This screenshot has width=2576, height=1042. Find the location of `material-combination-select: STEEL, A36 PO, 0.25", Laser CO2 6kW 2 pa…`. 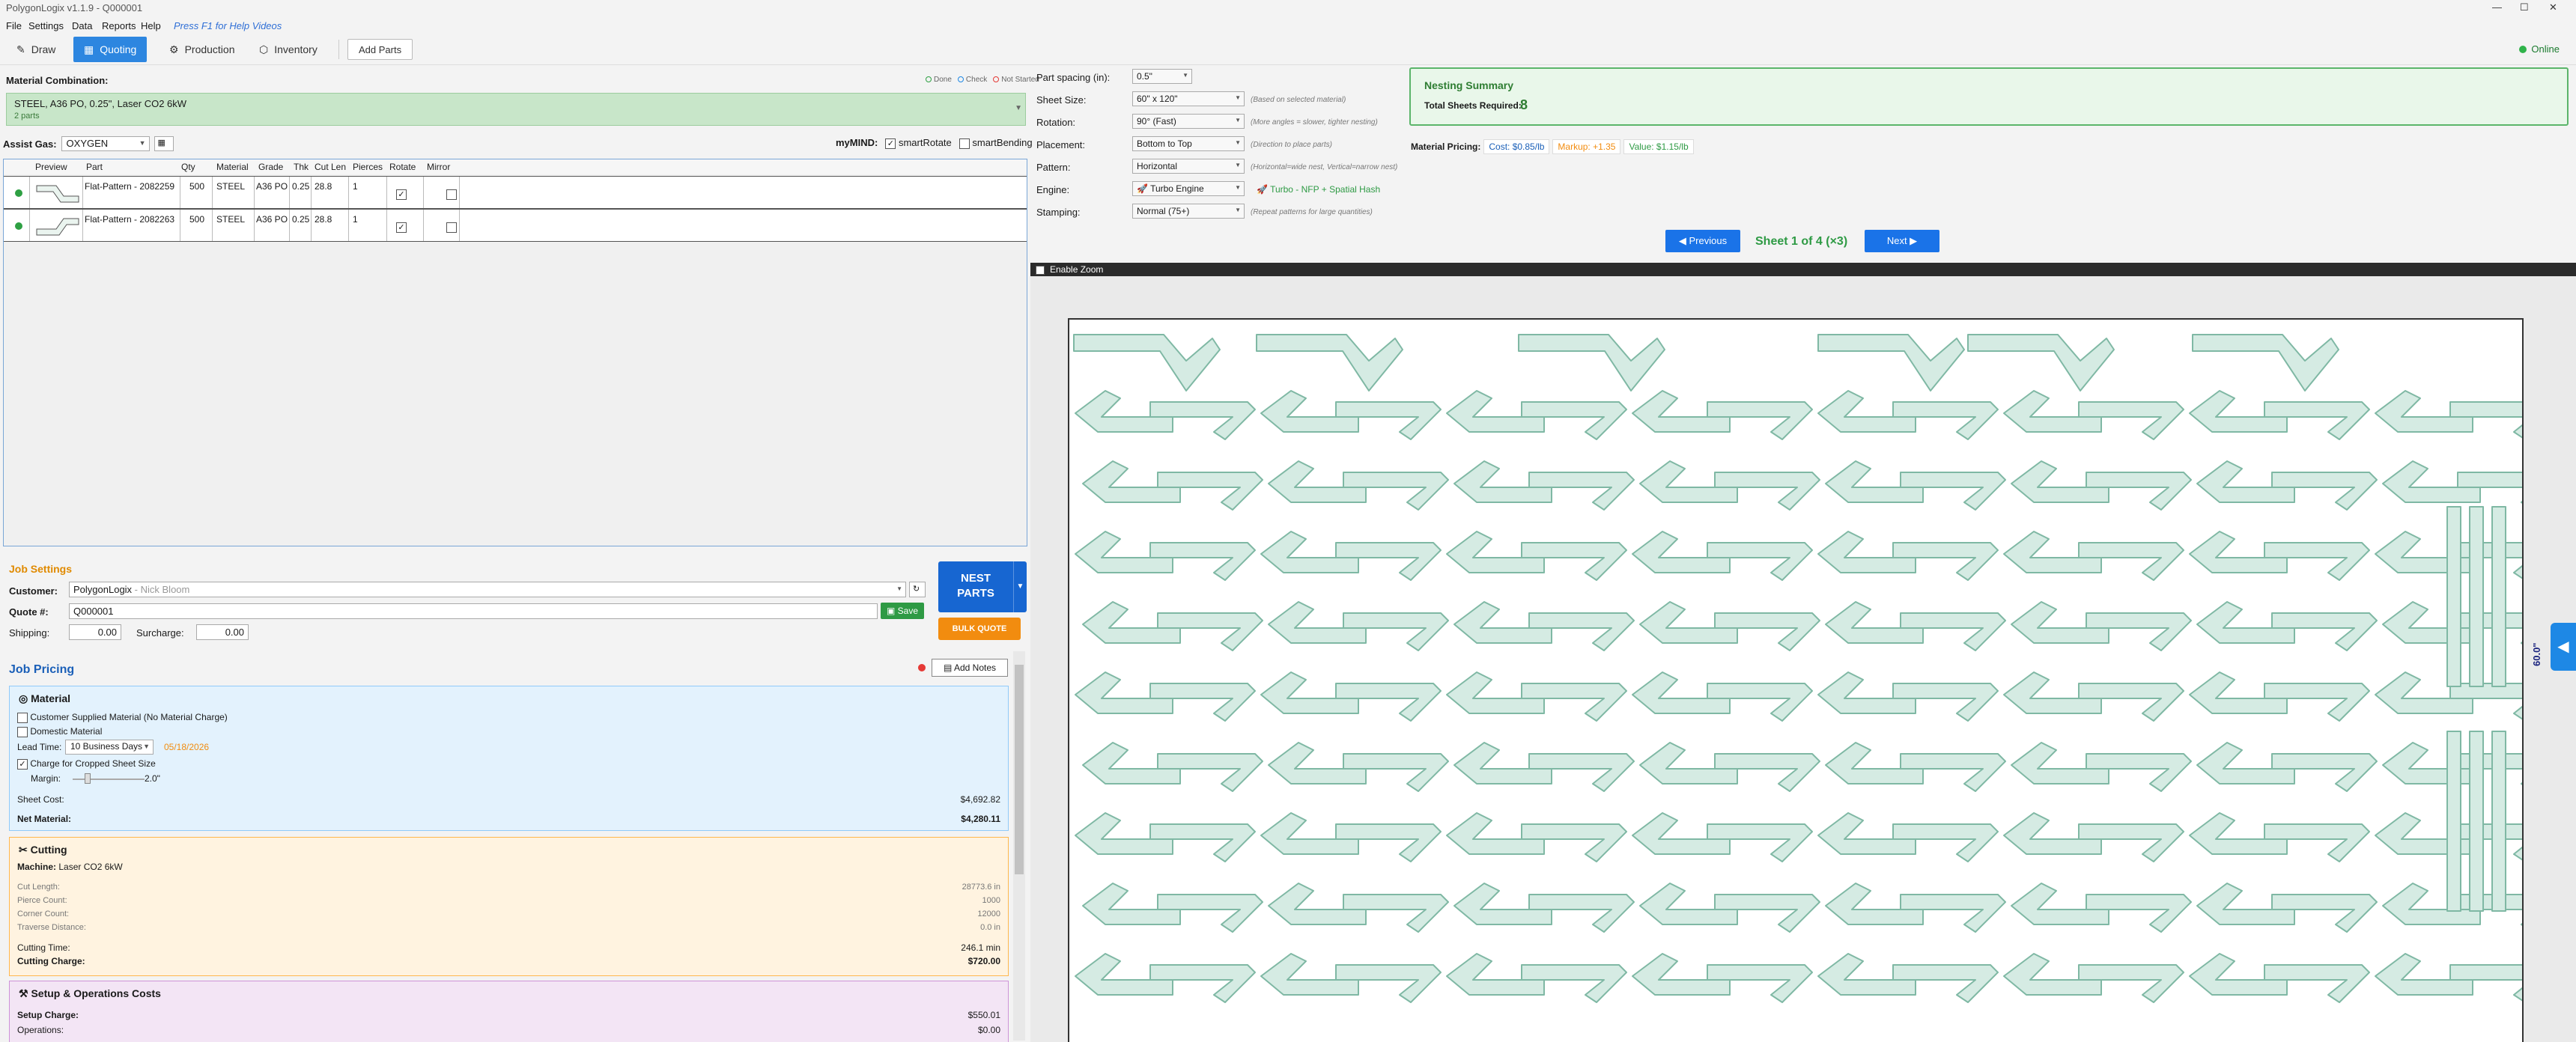

material-combination-select: STEEL, A36 PO, 0.25", Laser CO2 6kW 2 pa… is located at coordinates (516, 110).